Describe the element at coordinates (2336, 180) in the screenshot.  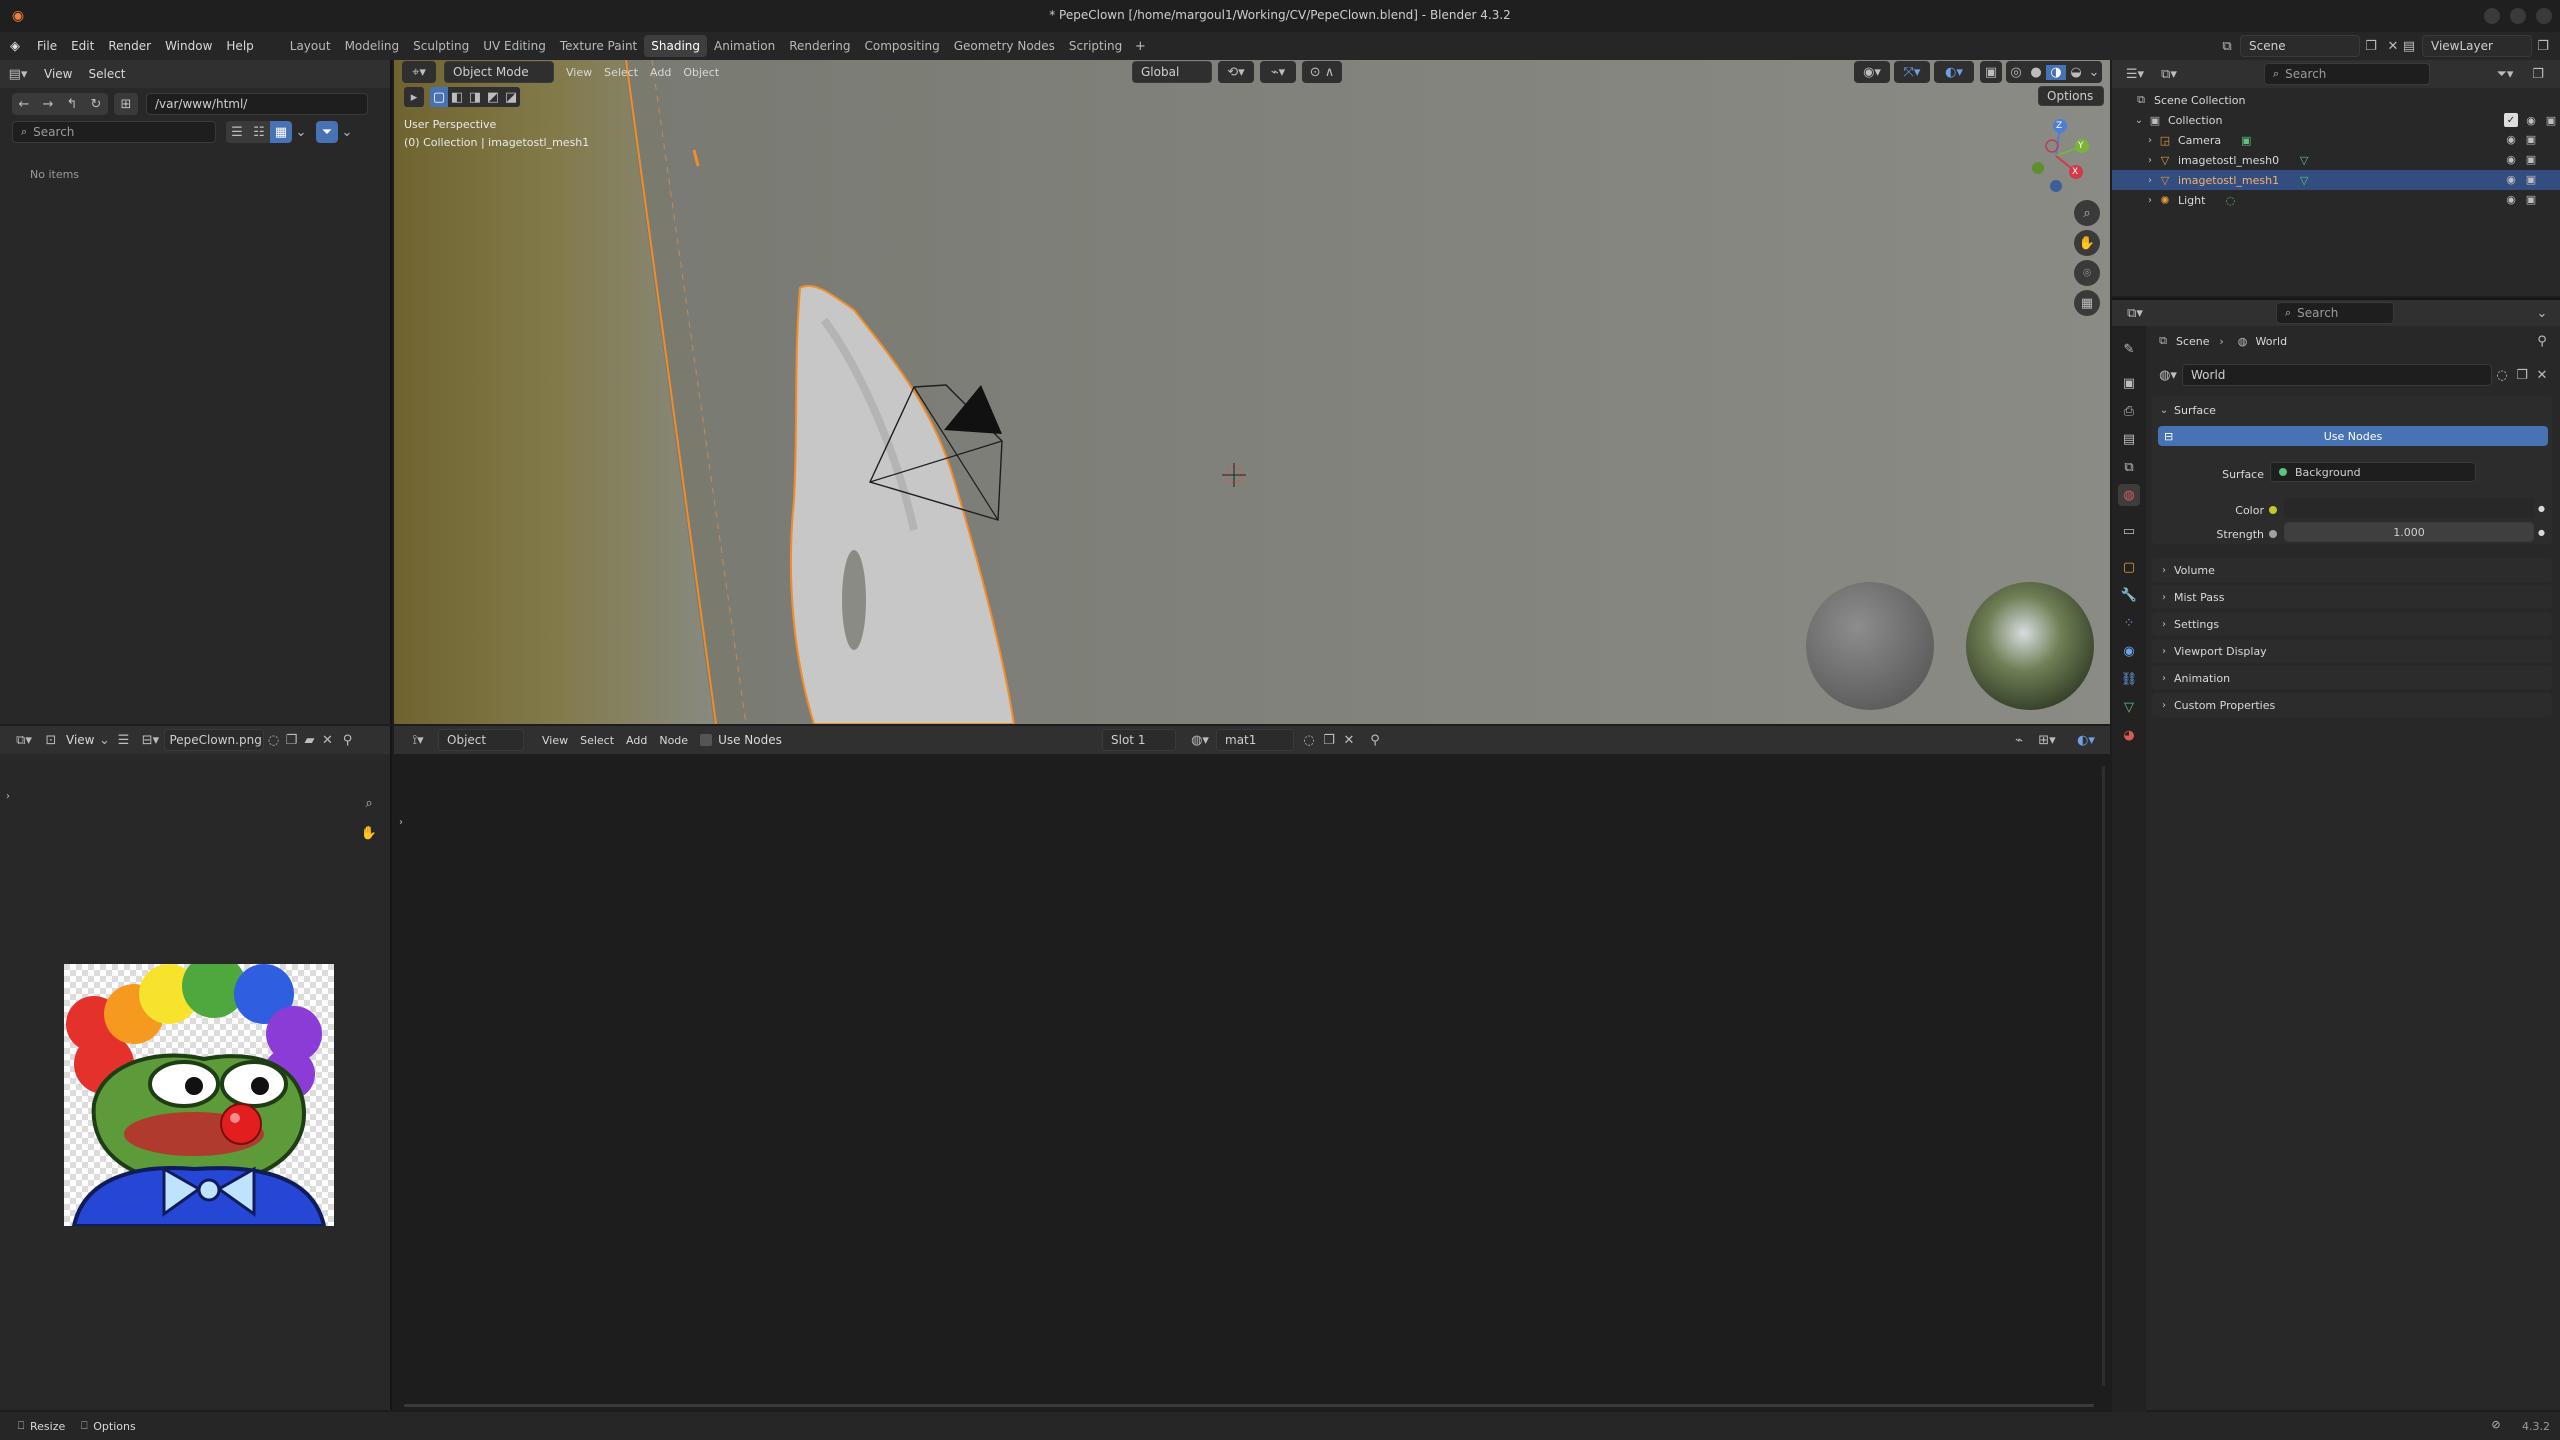
I see `outliner-item-imagetostl-mesh1: › ▽ imagetostl_mesh1 ▽ ◉ ▣` at that location.